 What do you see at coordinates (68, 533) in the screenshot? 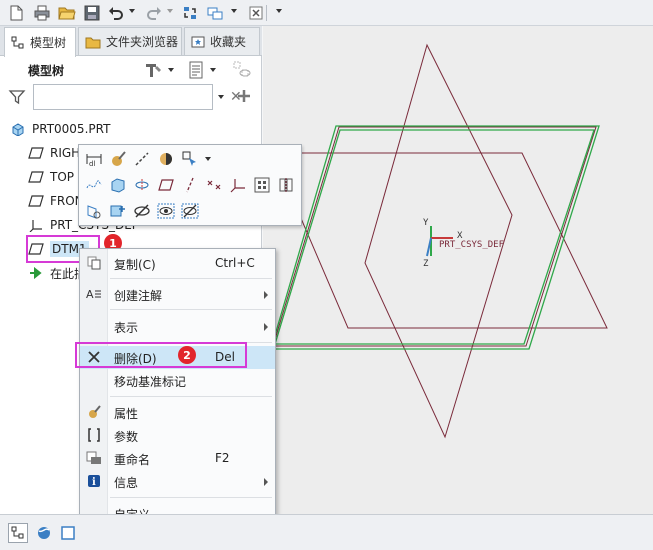
I see `full-screen-icon` at bounding box center [68, 533].